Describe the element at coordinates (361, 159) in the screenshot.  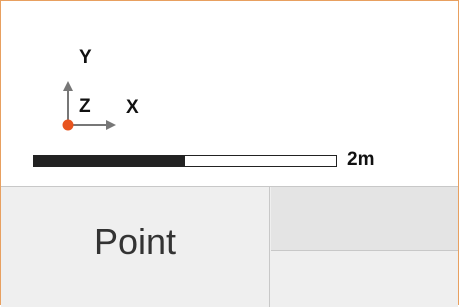
I see `scale-label: 2m` at that location.